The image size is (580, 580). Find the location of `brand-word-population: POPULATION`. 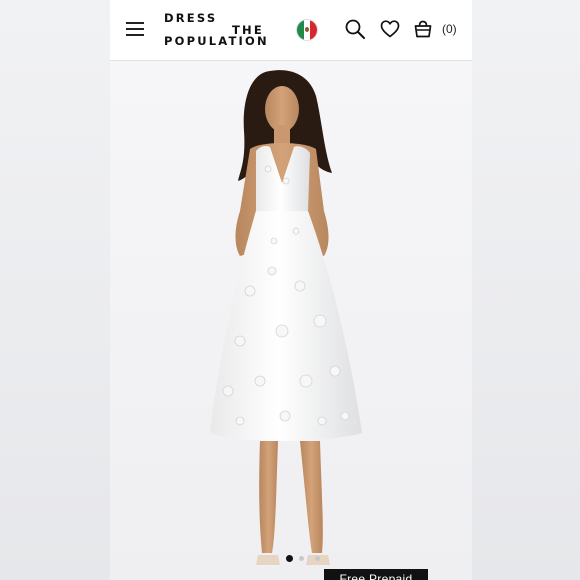

brand-word-population: POPULATION is located at coordinates (216, 41).